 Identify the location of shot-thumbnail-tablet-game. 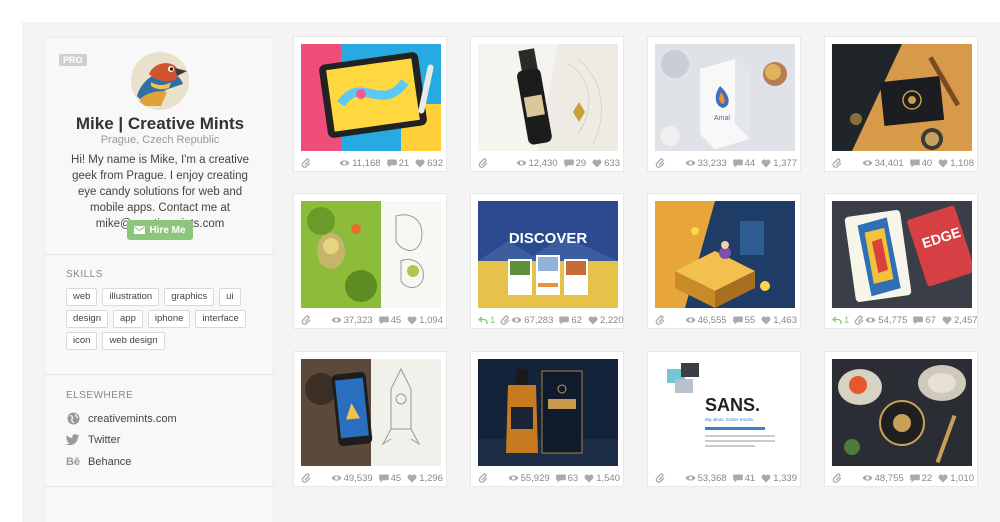
(371, 97).